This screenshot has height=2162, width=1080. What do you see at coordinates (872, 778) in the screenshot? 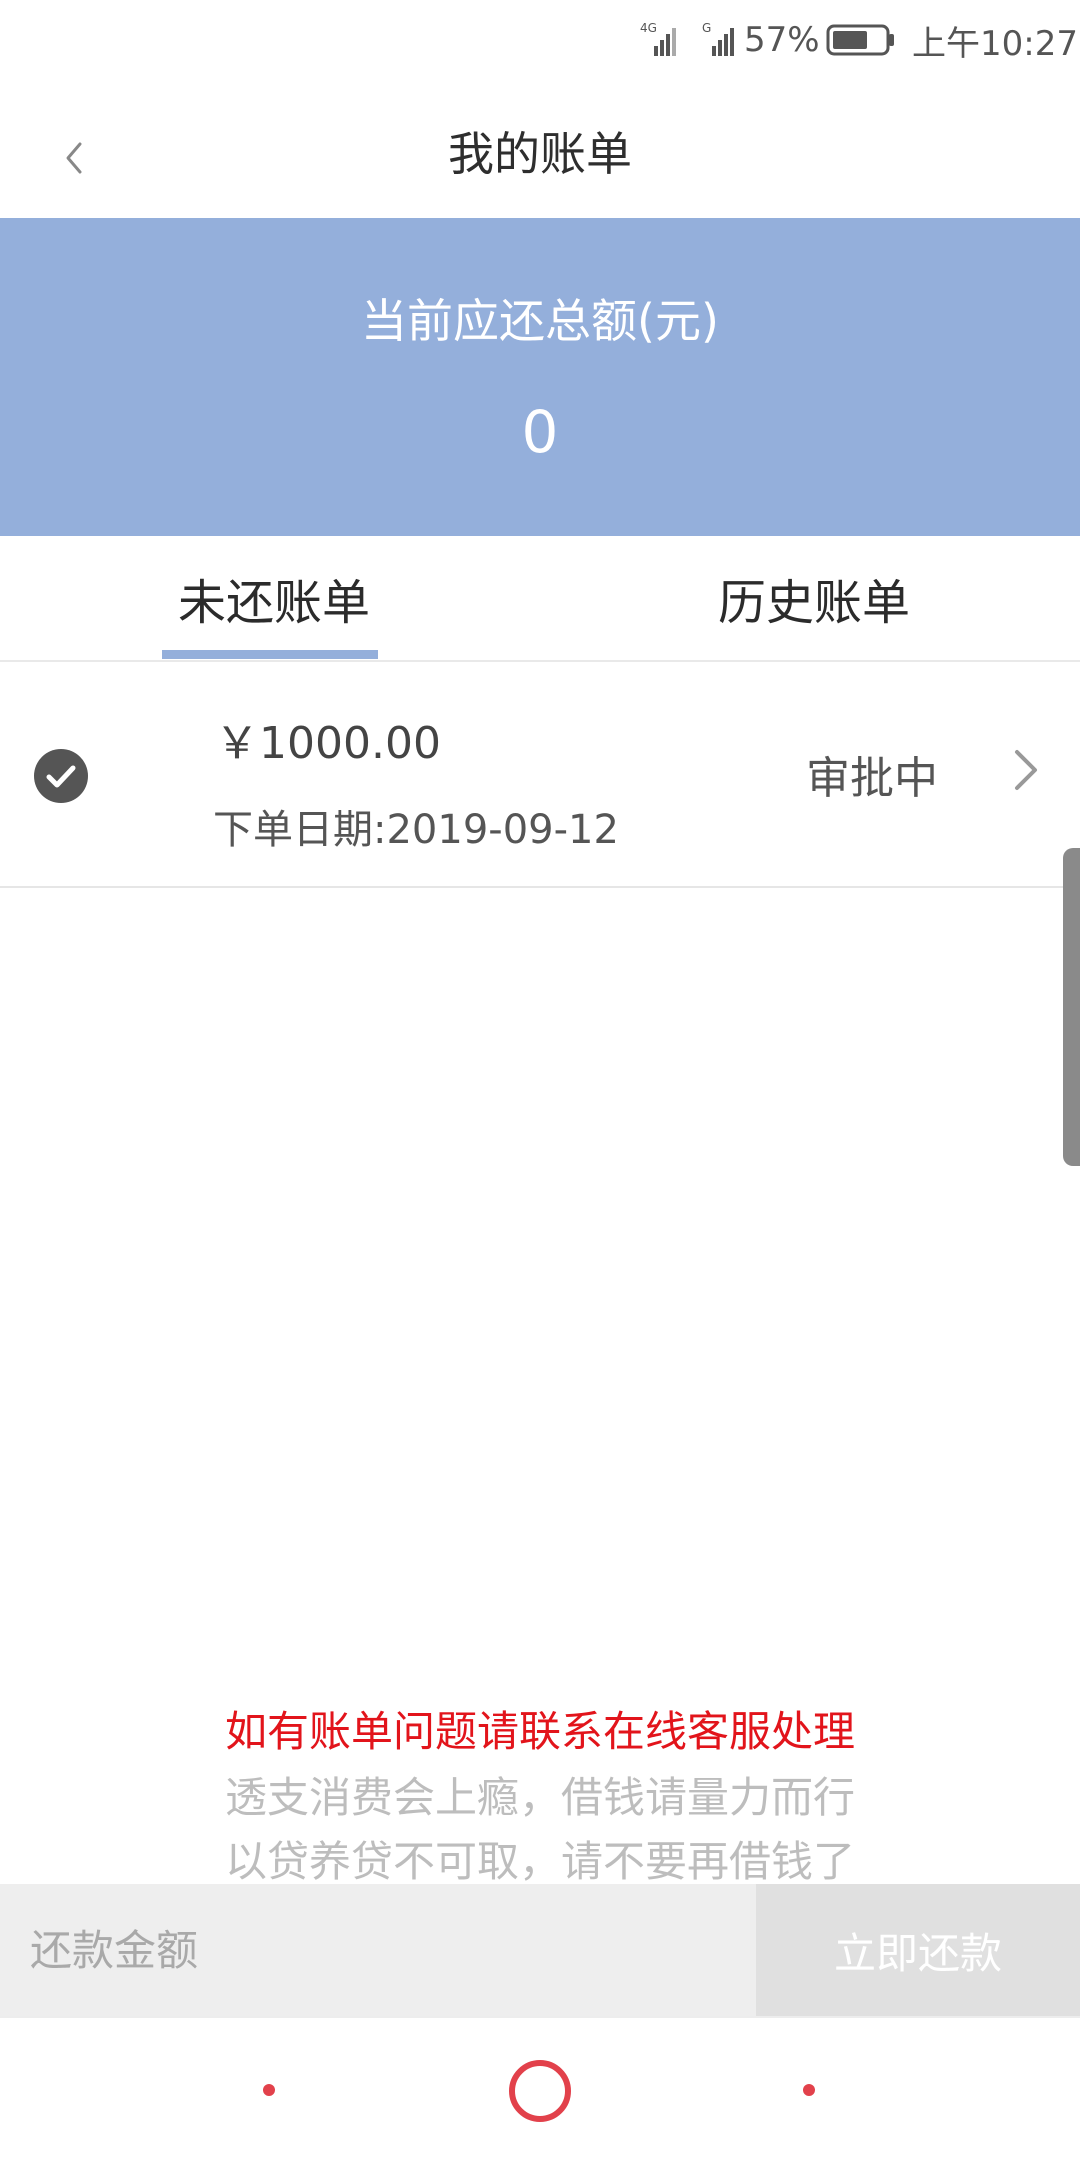
I see `bill-status: 审批中` at bounding box center [872, 778].